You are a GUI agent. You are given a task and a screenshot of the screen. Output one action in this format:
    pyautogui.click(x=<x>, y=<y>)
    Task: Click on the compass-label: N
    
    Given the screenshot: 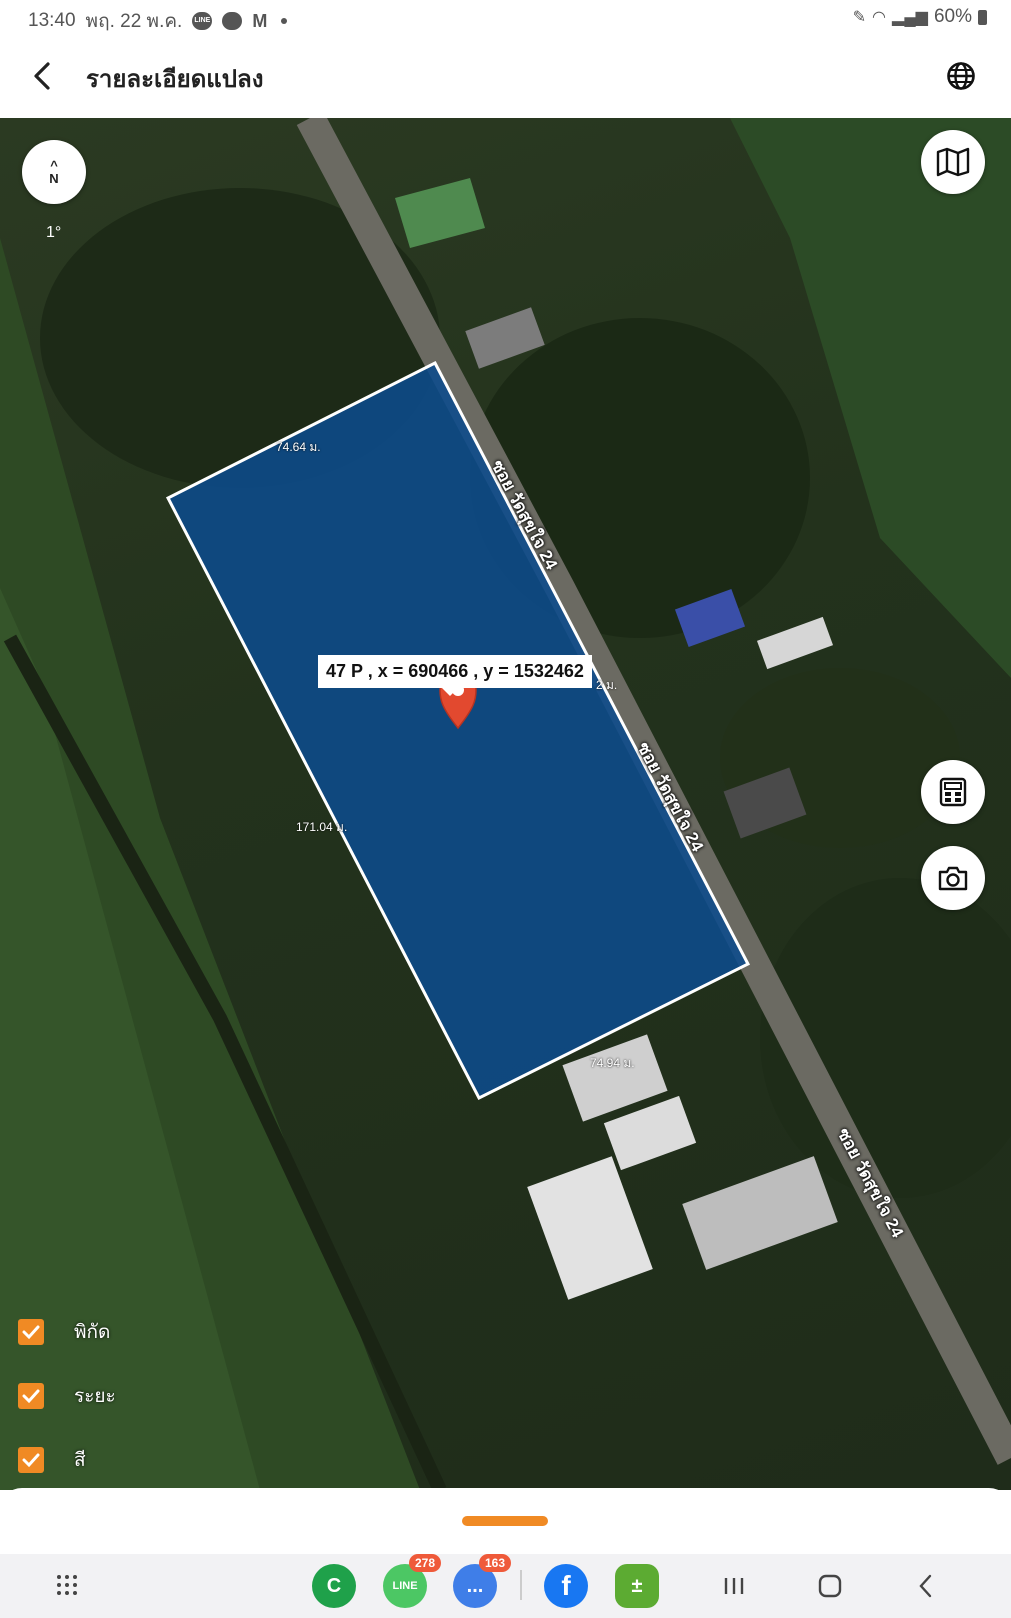 What is the action you would take?
    pyautogui.click(x=54, y=178)
    